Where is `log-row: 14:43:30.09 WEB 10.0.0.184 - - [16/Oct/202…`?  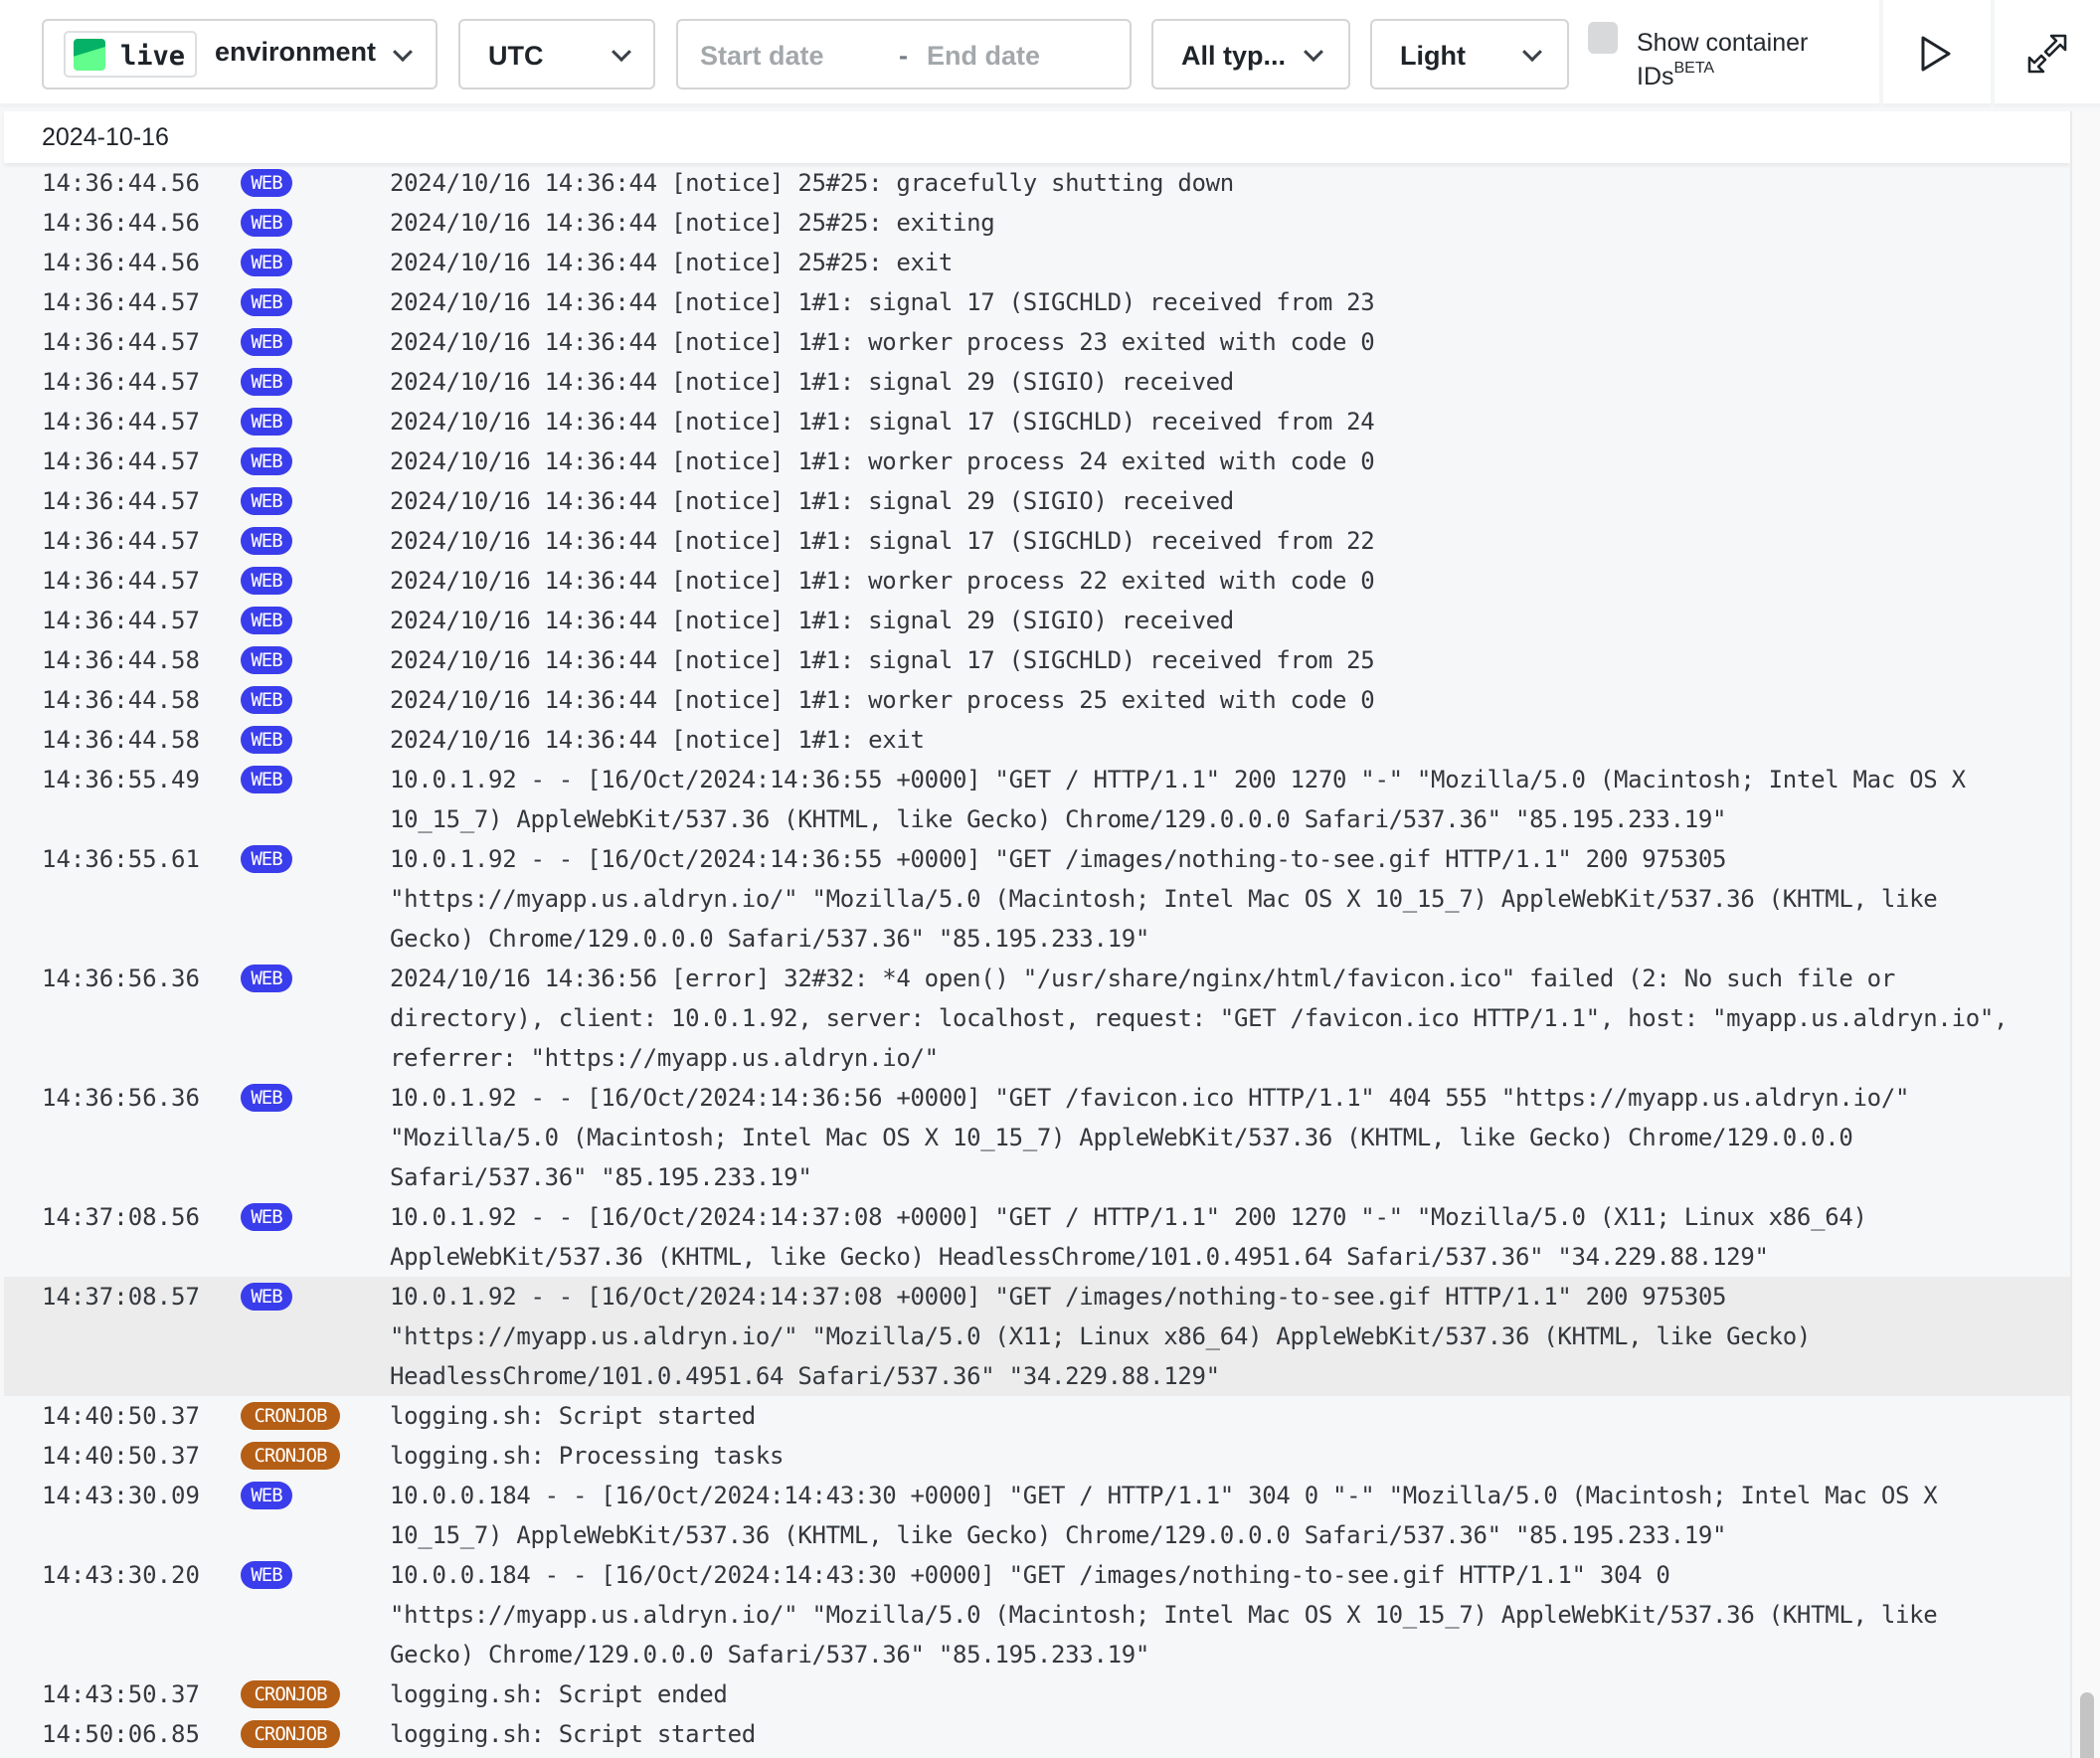
log-row: 14:43:30.09 WEB 10.0.0.184 - - [16/Oct/202… is located at coordinates (1037, 1515).